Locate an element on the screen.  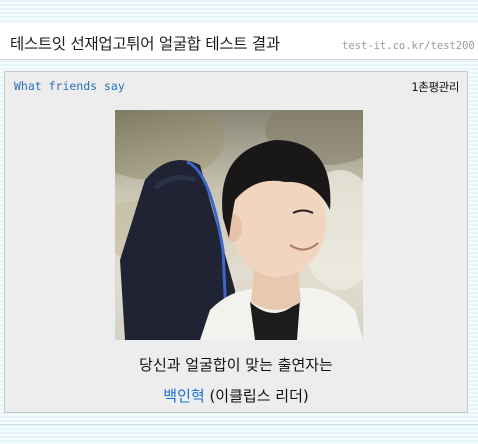
page-url: test-it.co.kr/test200 is located at coordinates (409, 46).